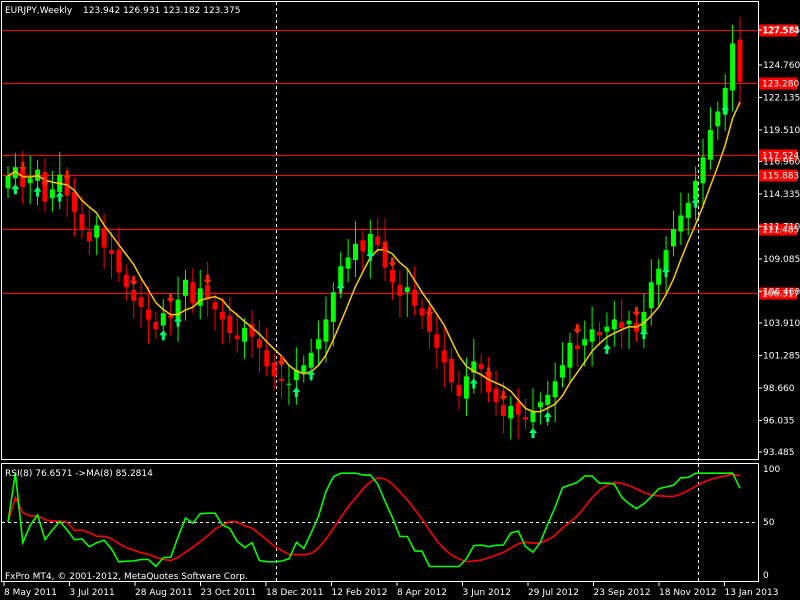  What do you see at coordinates (771, 470) in the screenshot?
I see `rsi-tick-label: 100` at bounding box center [771, 470].